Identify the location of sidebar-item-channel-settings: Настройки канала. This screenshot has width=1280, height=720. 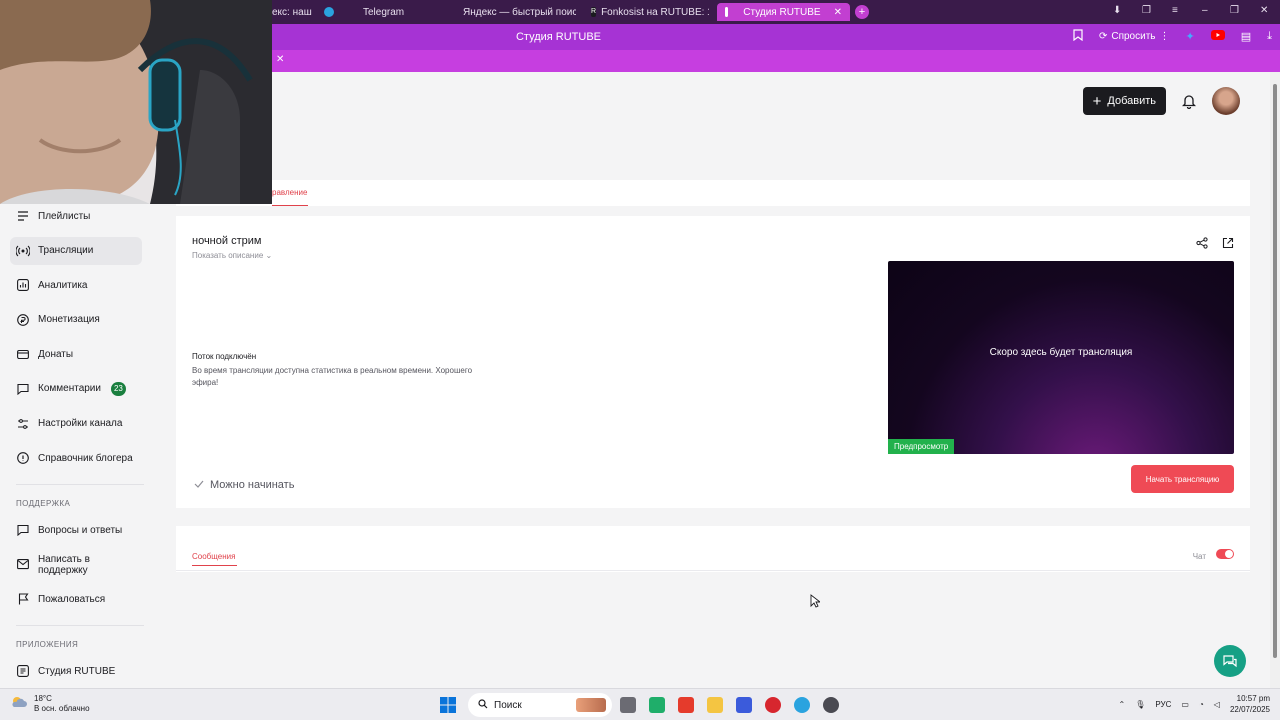
(76, 424).